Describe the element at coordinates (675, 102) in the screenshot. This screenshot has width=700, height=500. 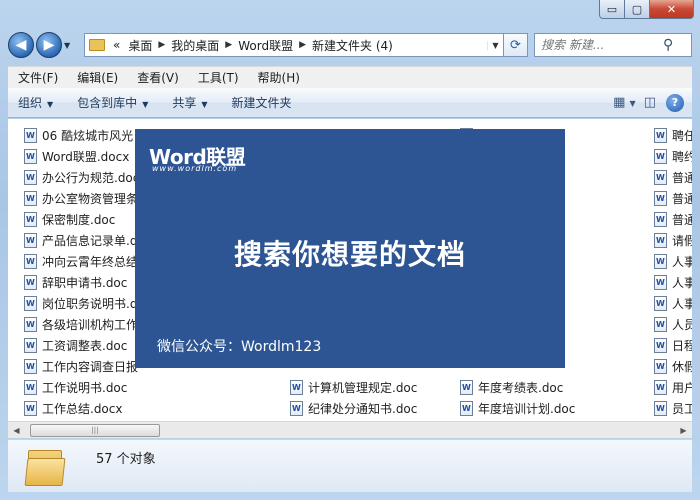
I see `help-button: ?` at that location.